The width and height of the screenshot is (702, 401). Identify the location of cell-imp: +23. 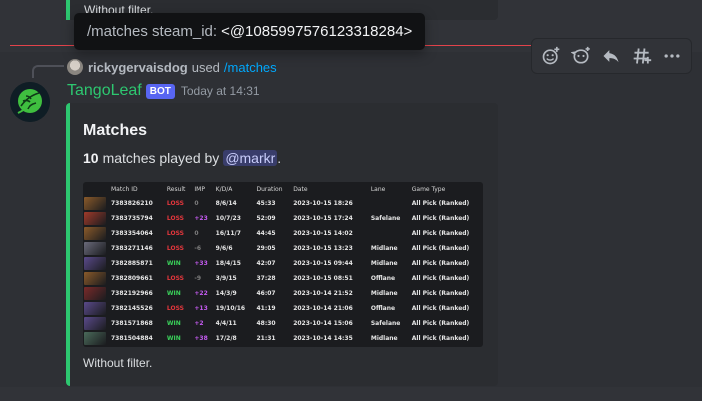
(201, 218).